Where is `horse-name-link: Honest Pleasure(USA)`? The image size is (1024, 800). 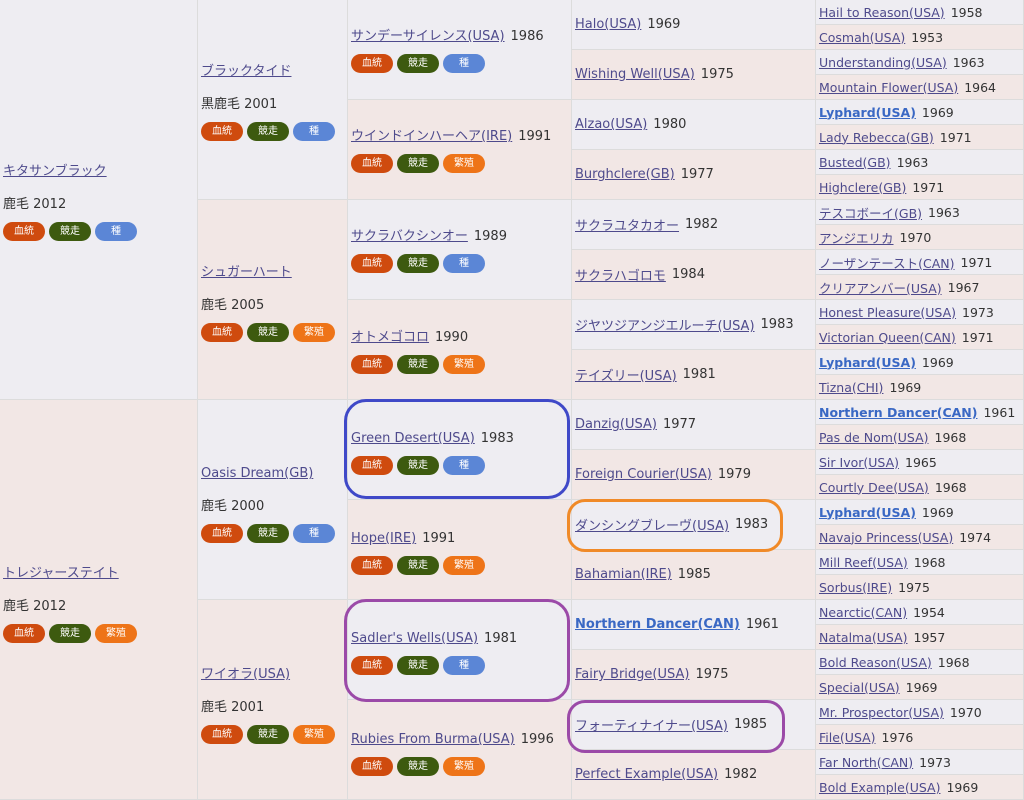
horse-name-link: Honest Pleasure(USA) is located at coordinates (887, 312).